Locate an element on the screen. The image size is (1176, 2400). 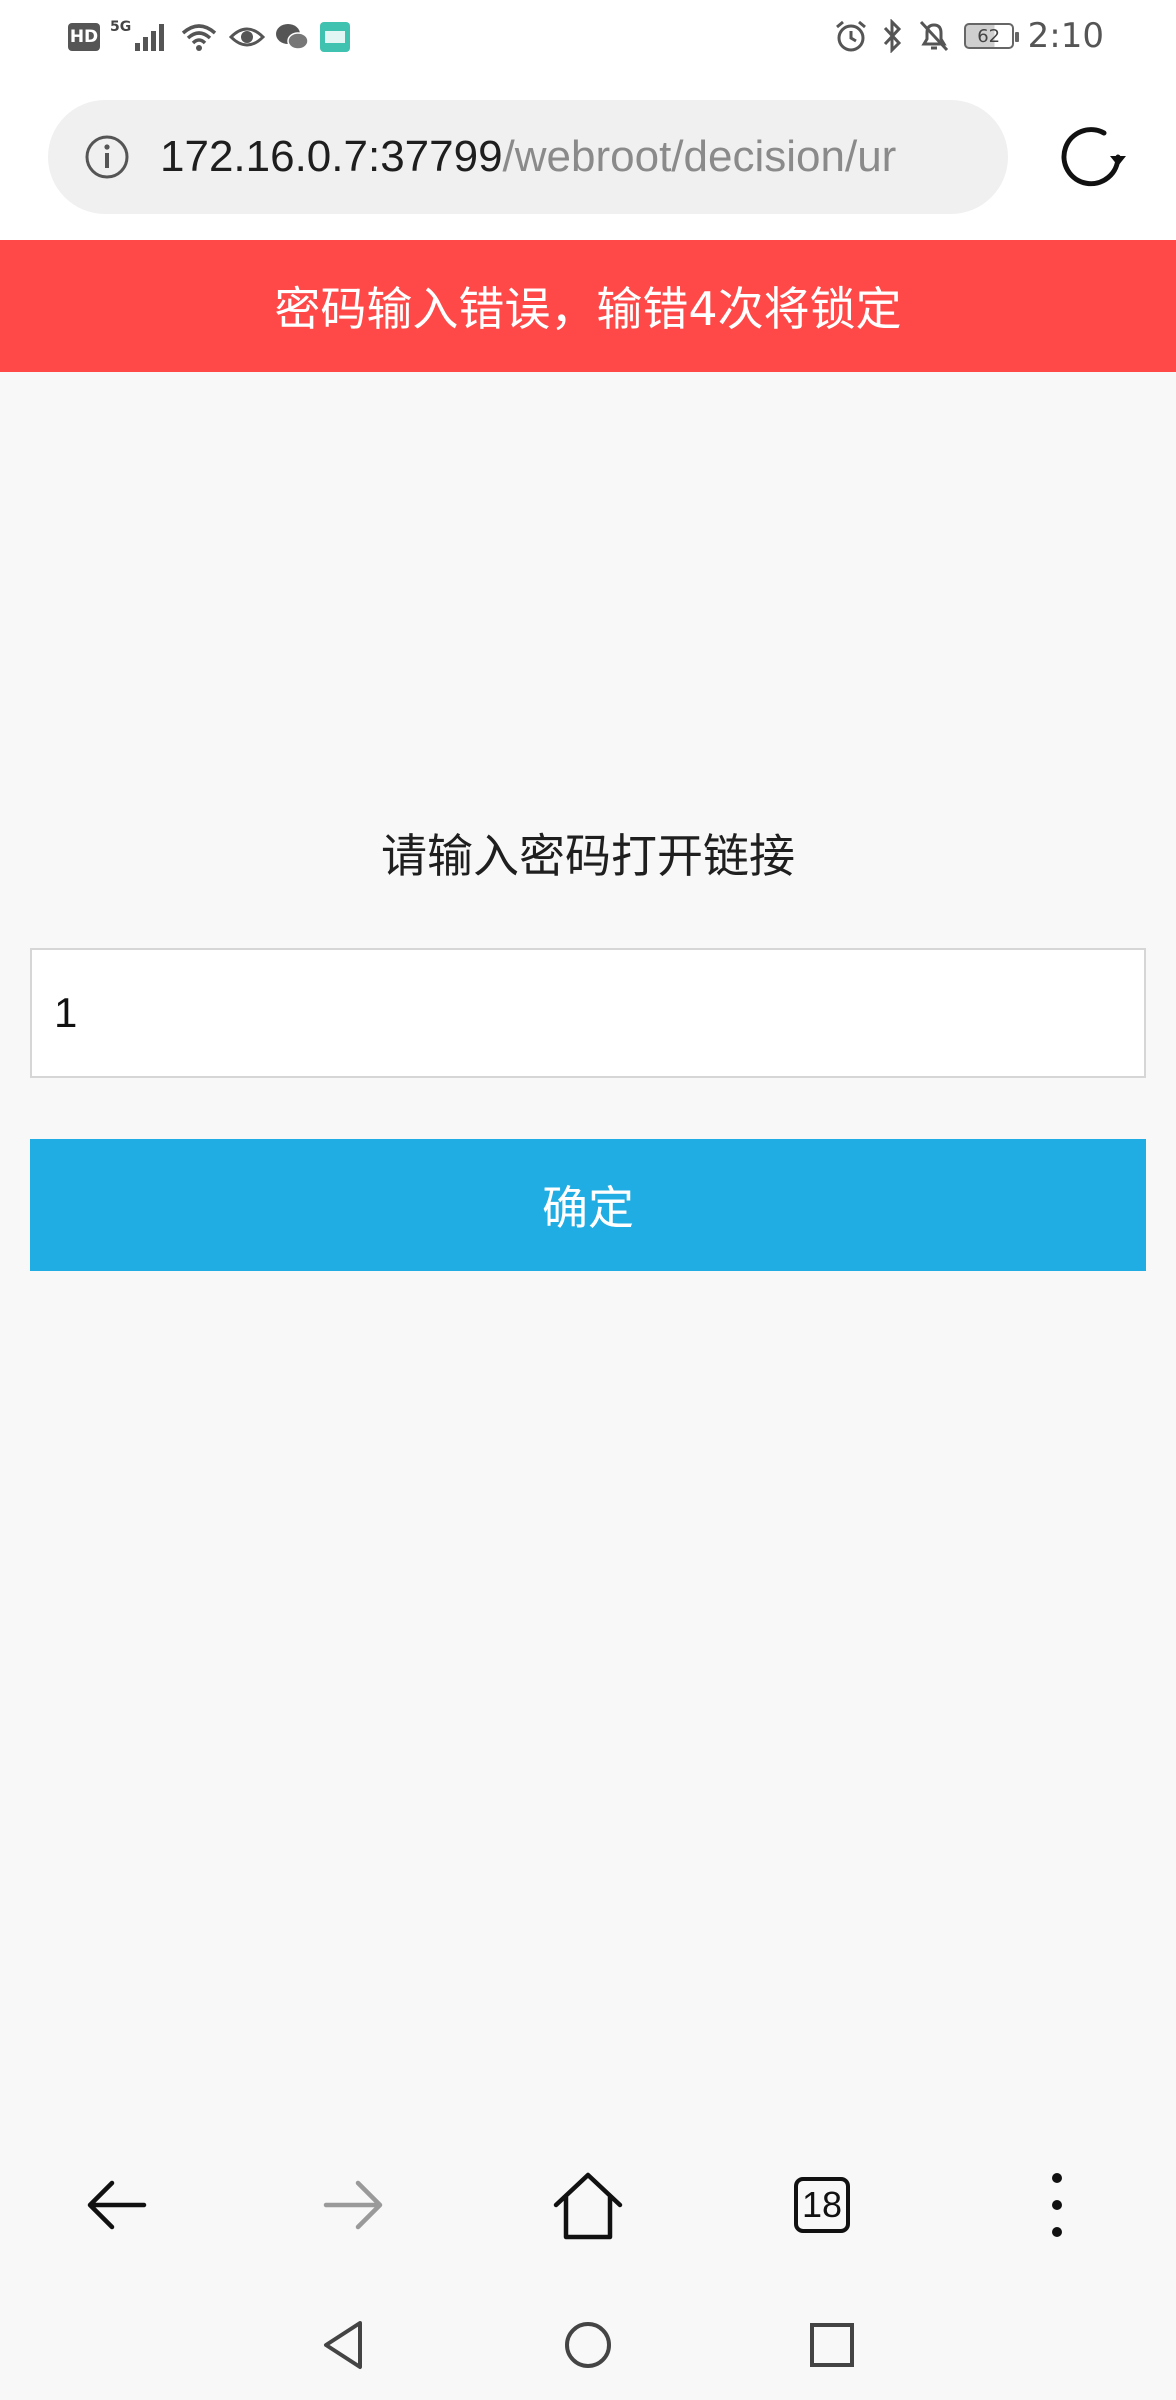
system-nav-bar is located at coordinates (588, 2345).